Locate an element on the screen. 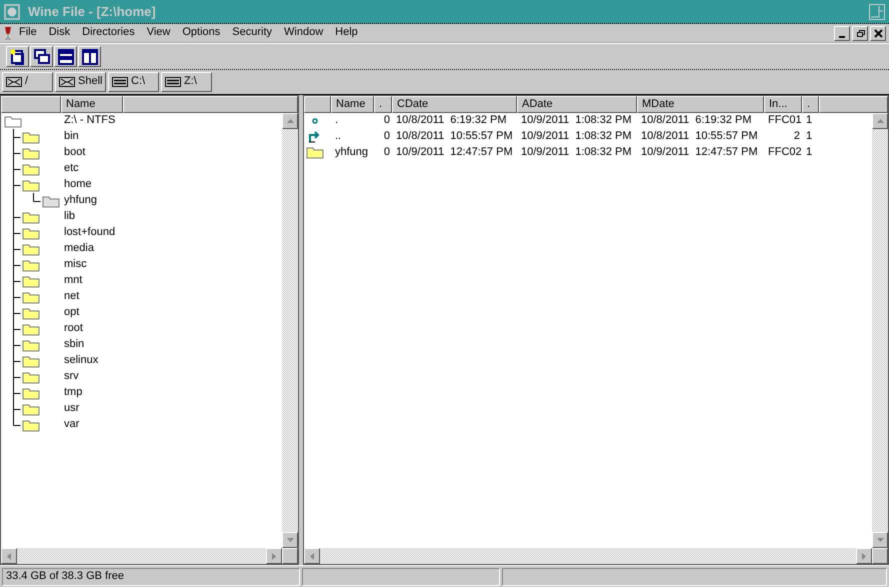 Image resolution: width=889 pixels, height=587 pixels. menu-item: Directories is located at coordinates (108, 33).